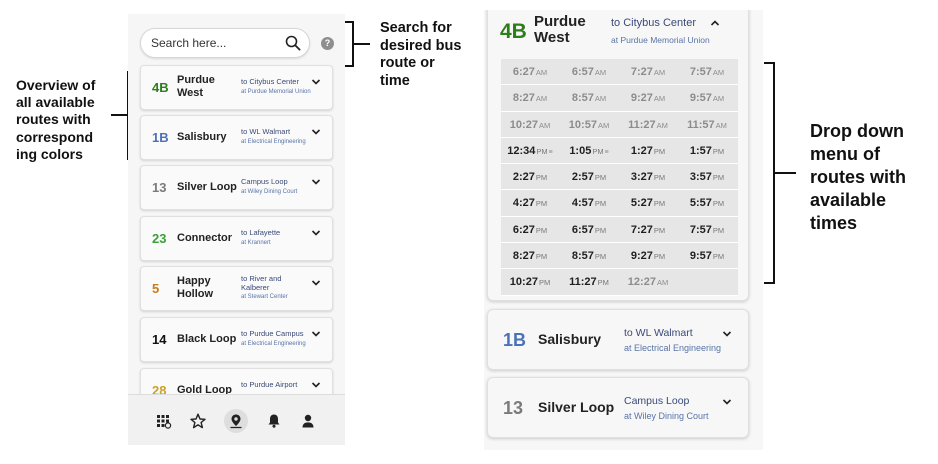  I want to click on departure-time: 8:27AM, so click(530, 98).